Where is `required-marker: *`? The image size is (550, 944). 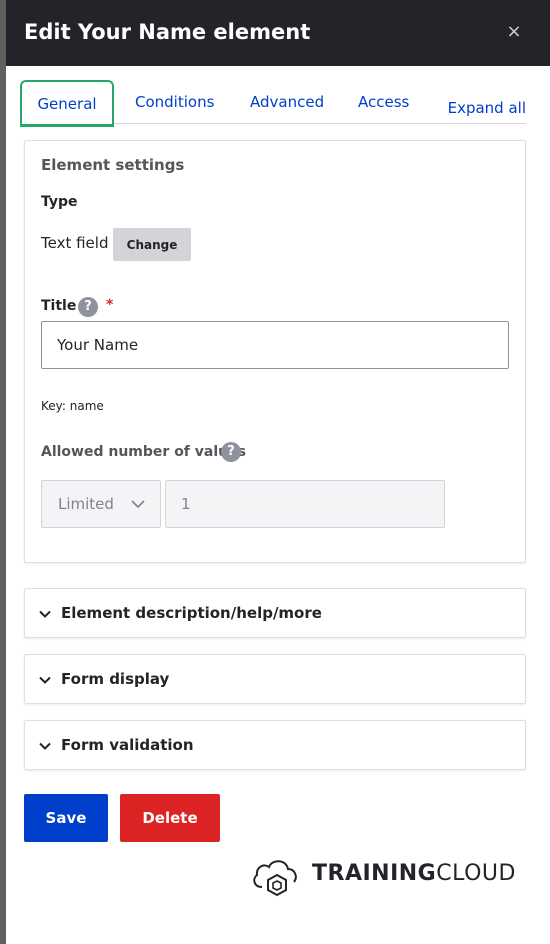 required-marker: * is located at coordinates (110, 305).